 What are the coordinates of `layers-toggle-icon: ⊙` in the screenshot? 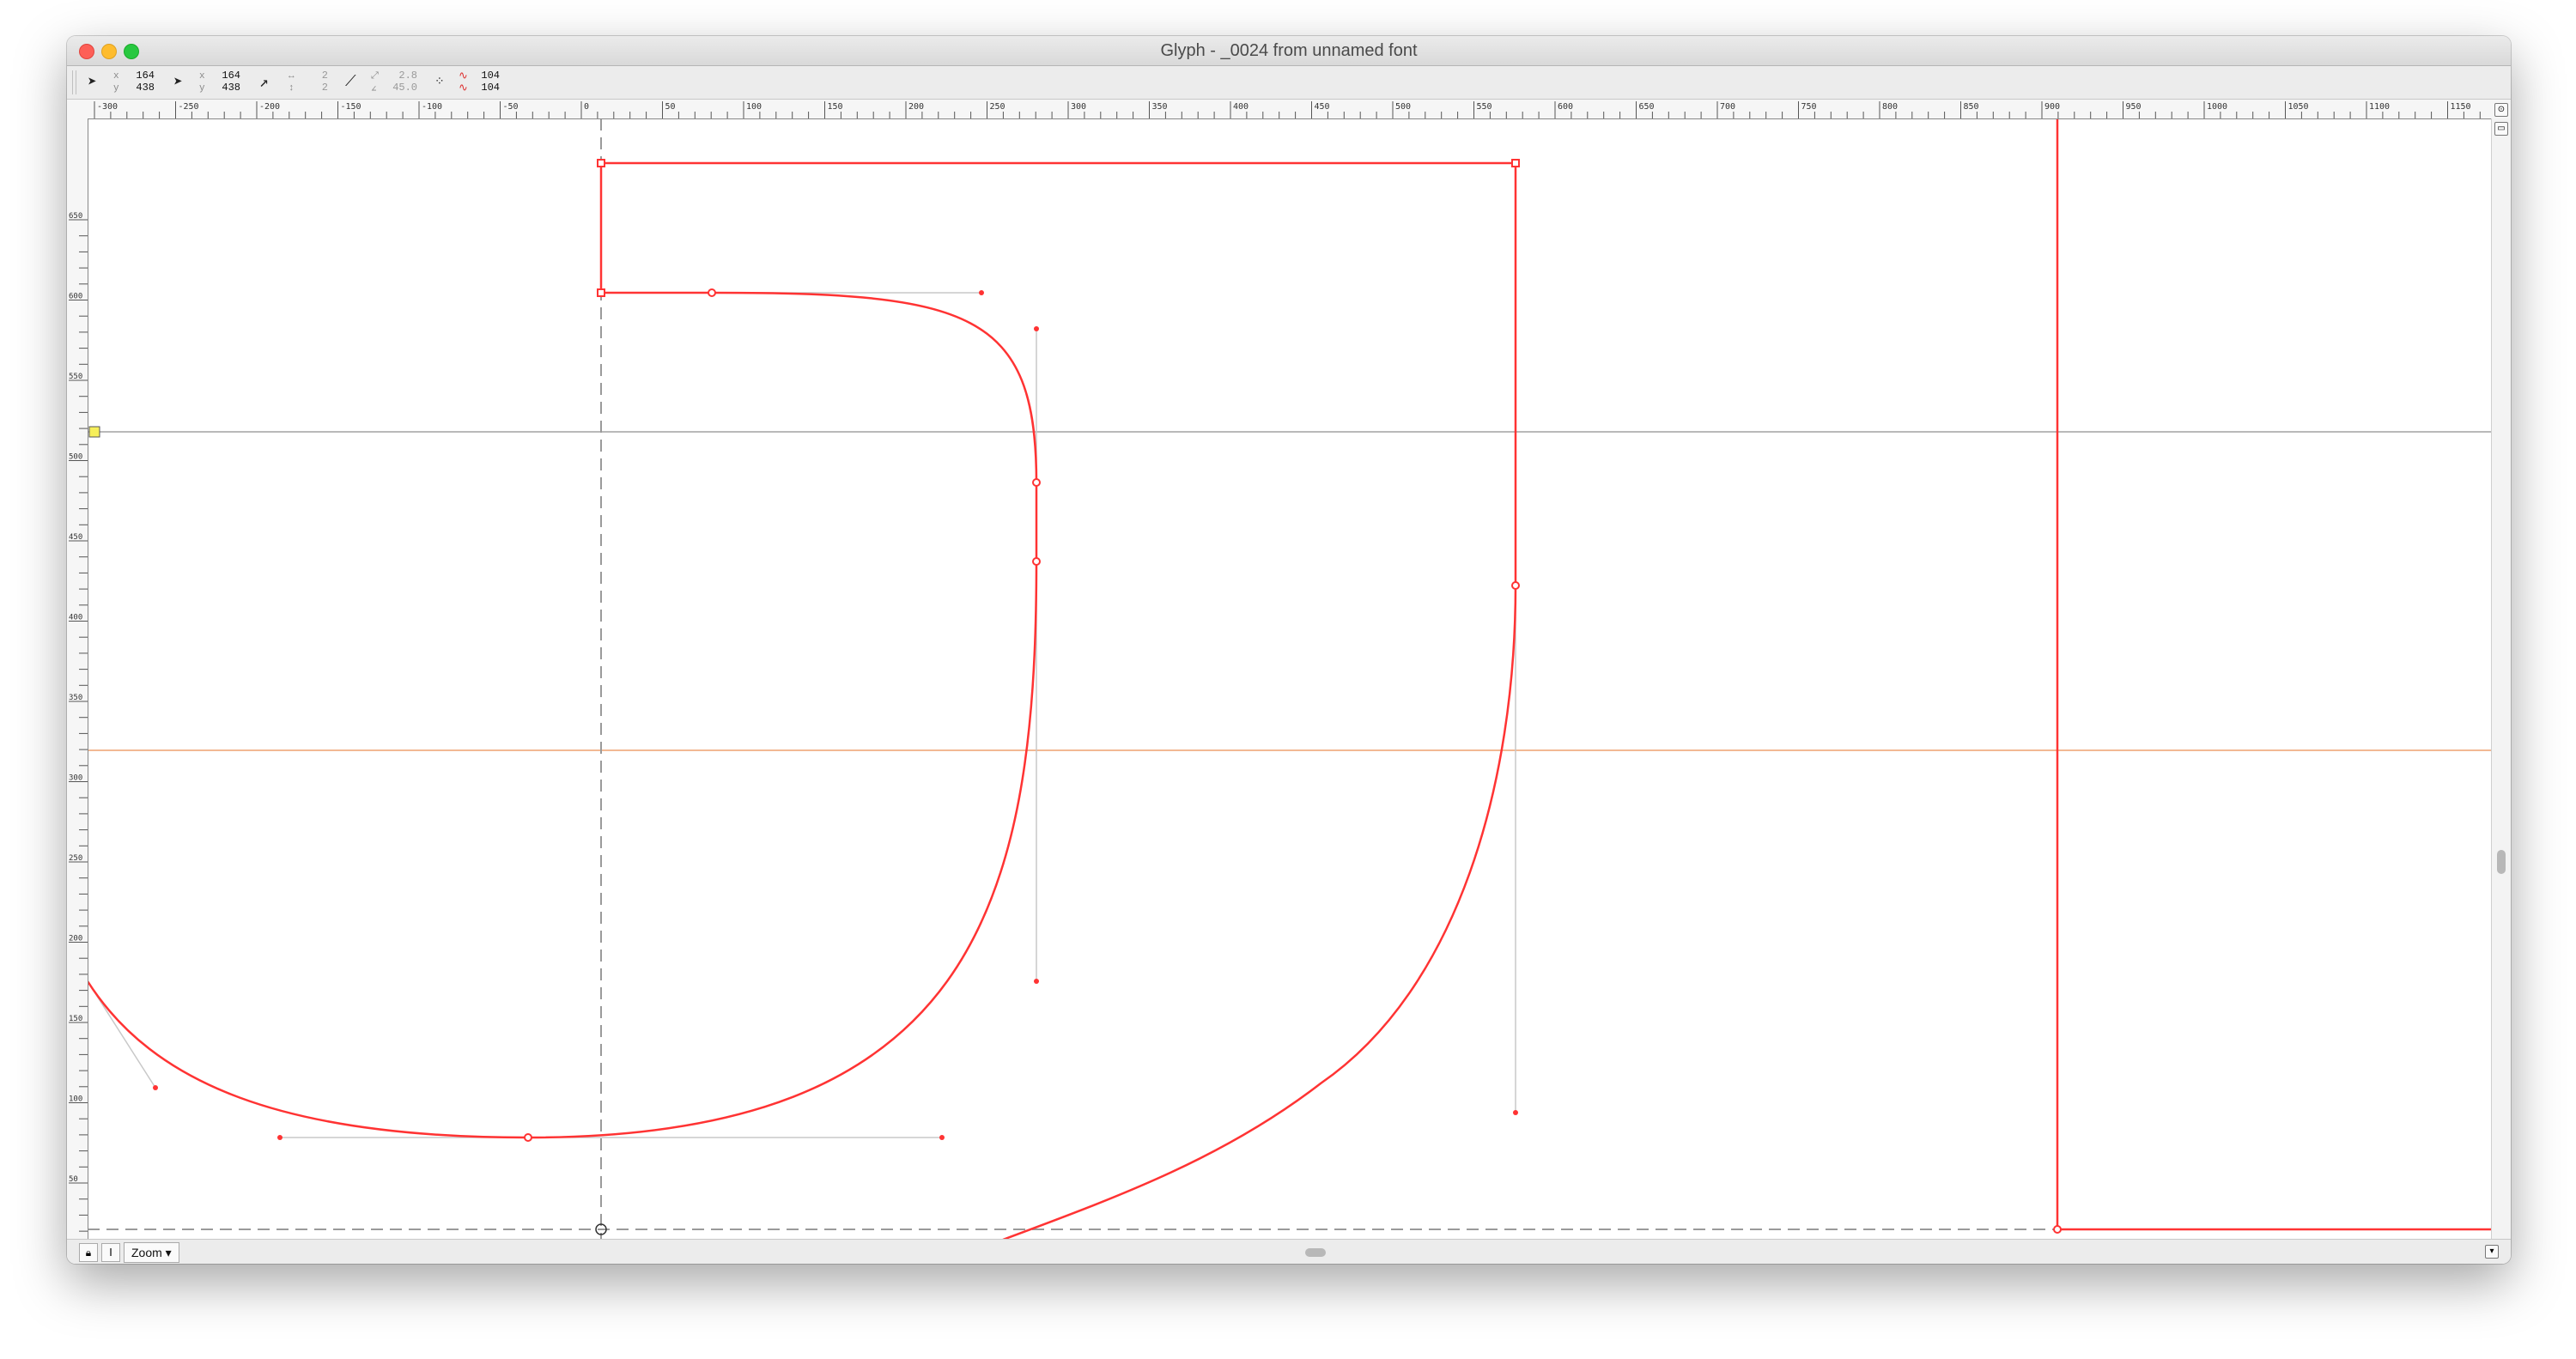 It's located at (2501, 110).